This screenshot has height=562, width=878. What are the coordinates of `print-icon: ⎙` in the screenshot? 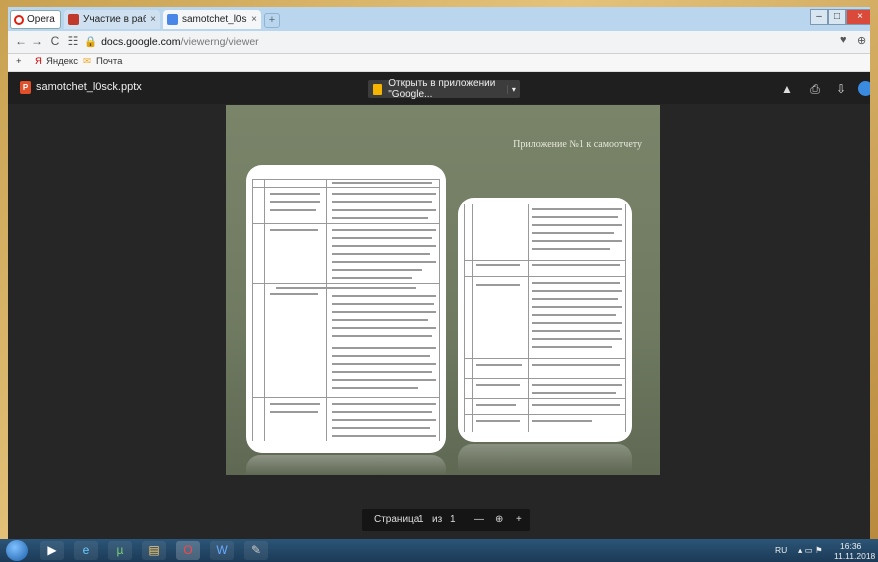 It's located at (815, 89).